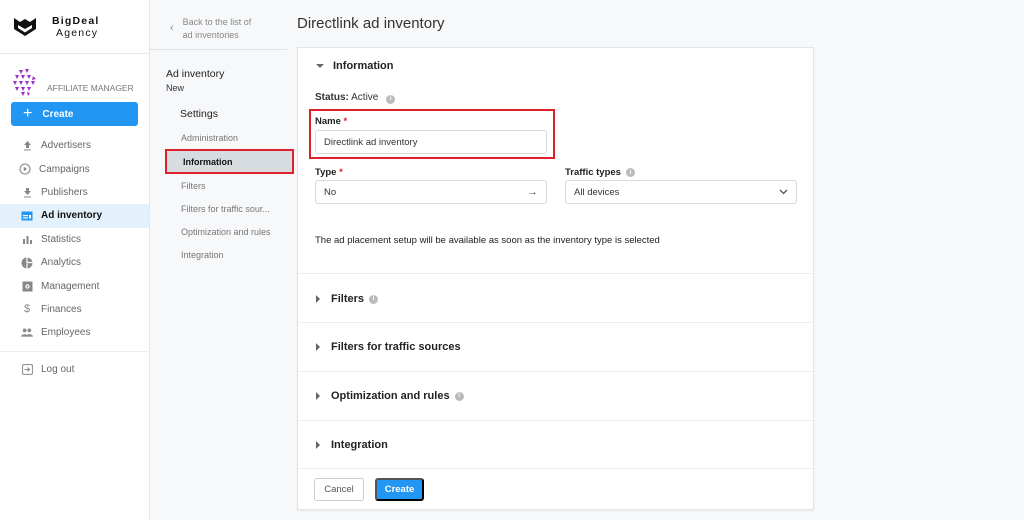 Image resolution: width=1024 pixels, height=520 pixels. I want to click on chevron-down-icon, so click(783, 192).